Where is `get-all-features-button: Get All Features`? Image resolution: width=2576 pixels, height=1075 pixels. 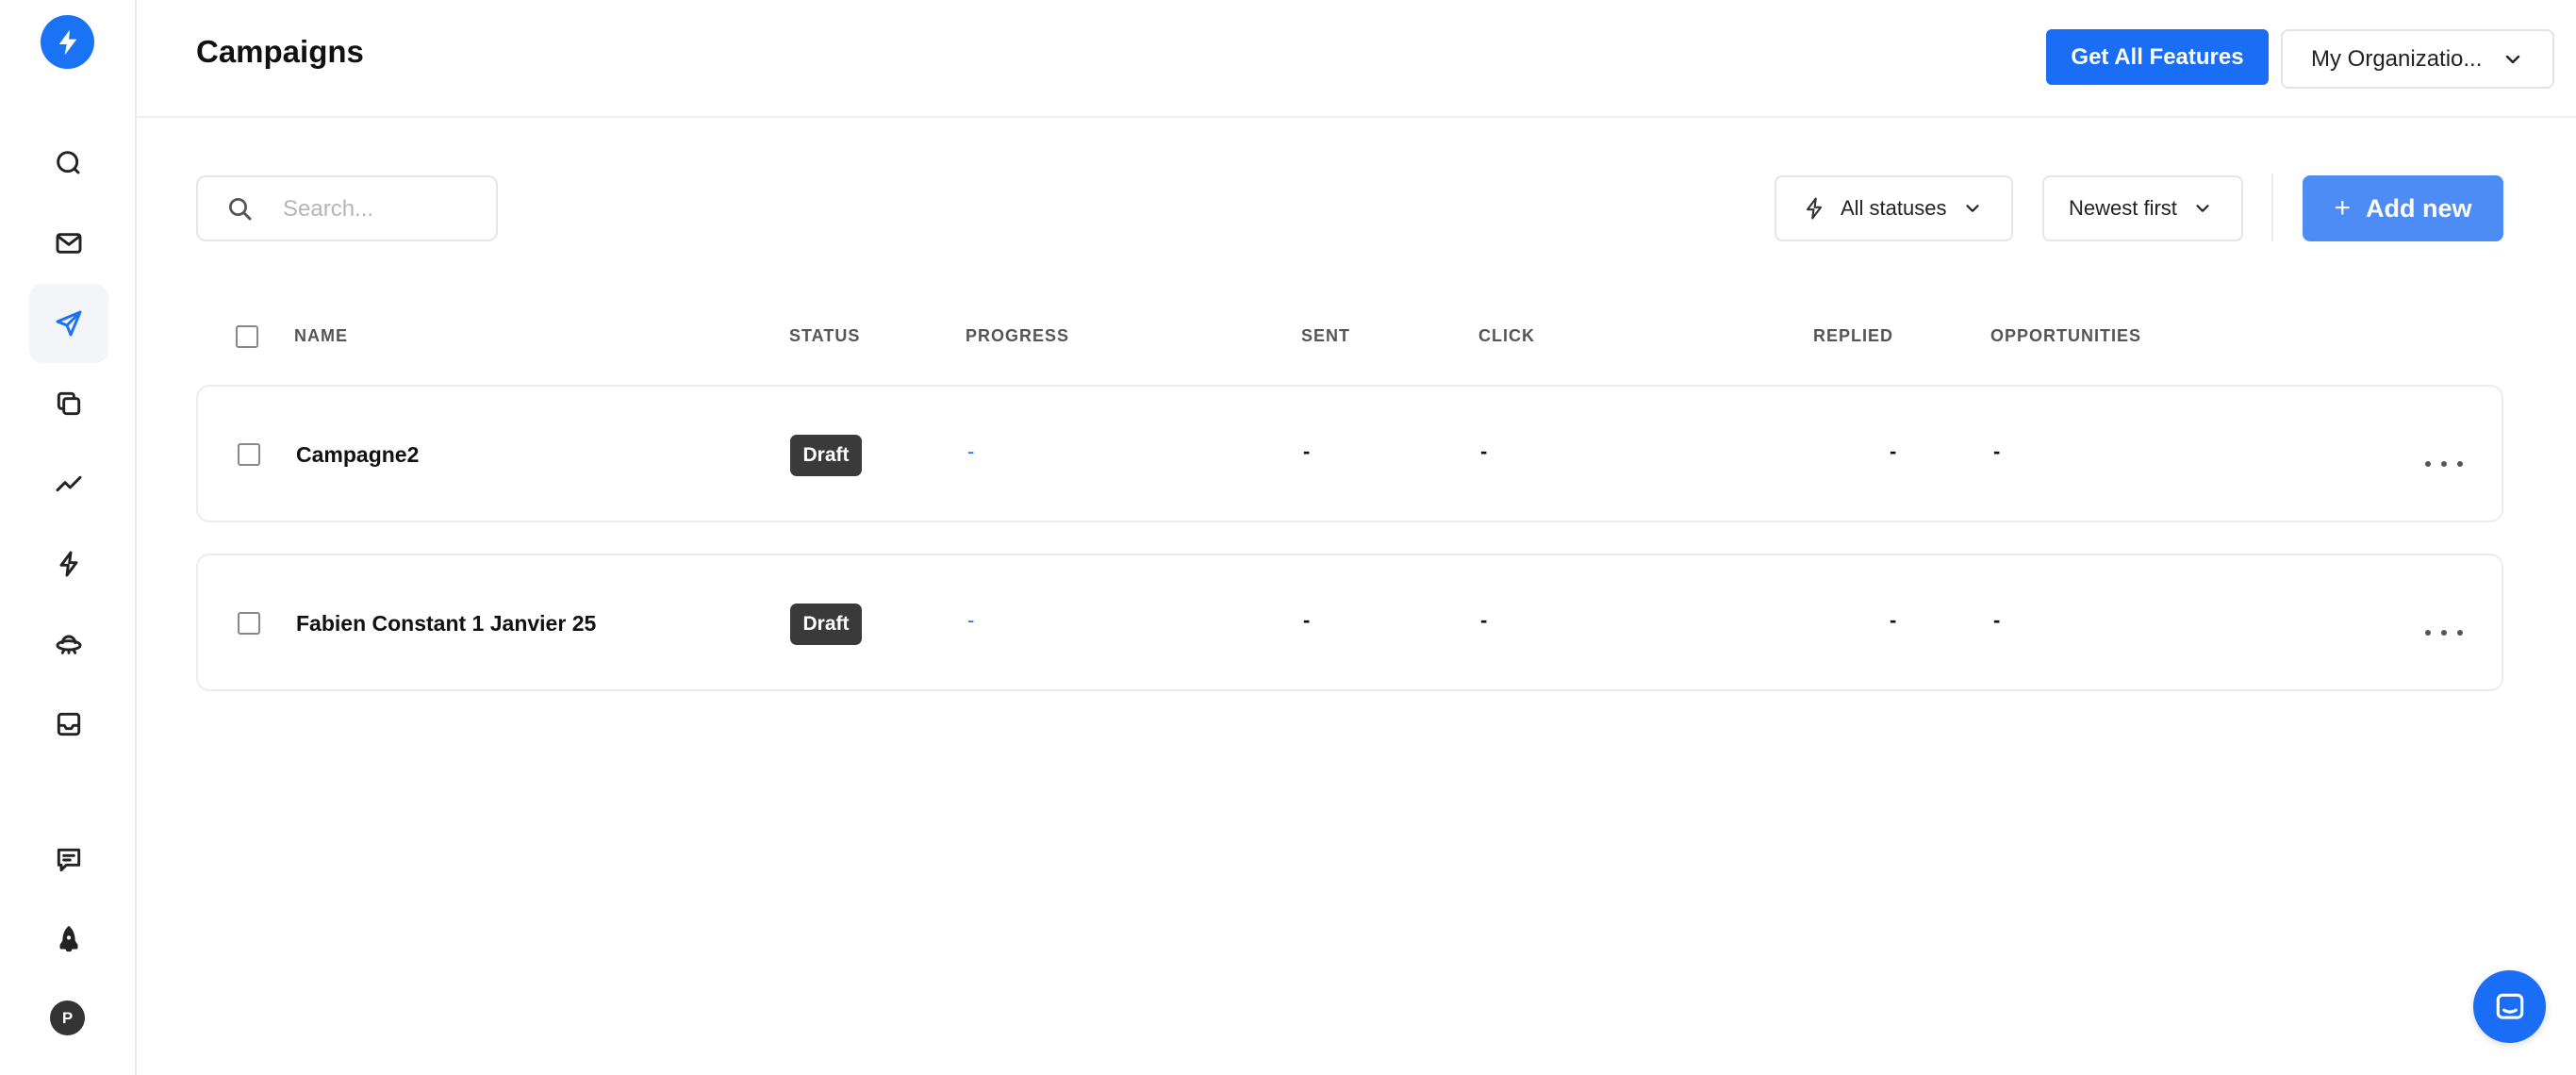 get-all-features-button: Get All Features is located at coordinates (2157, 57).